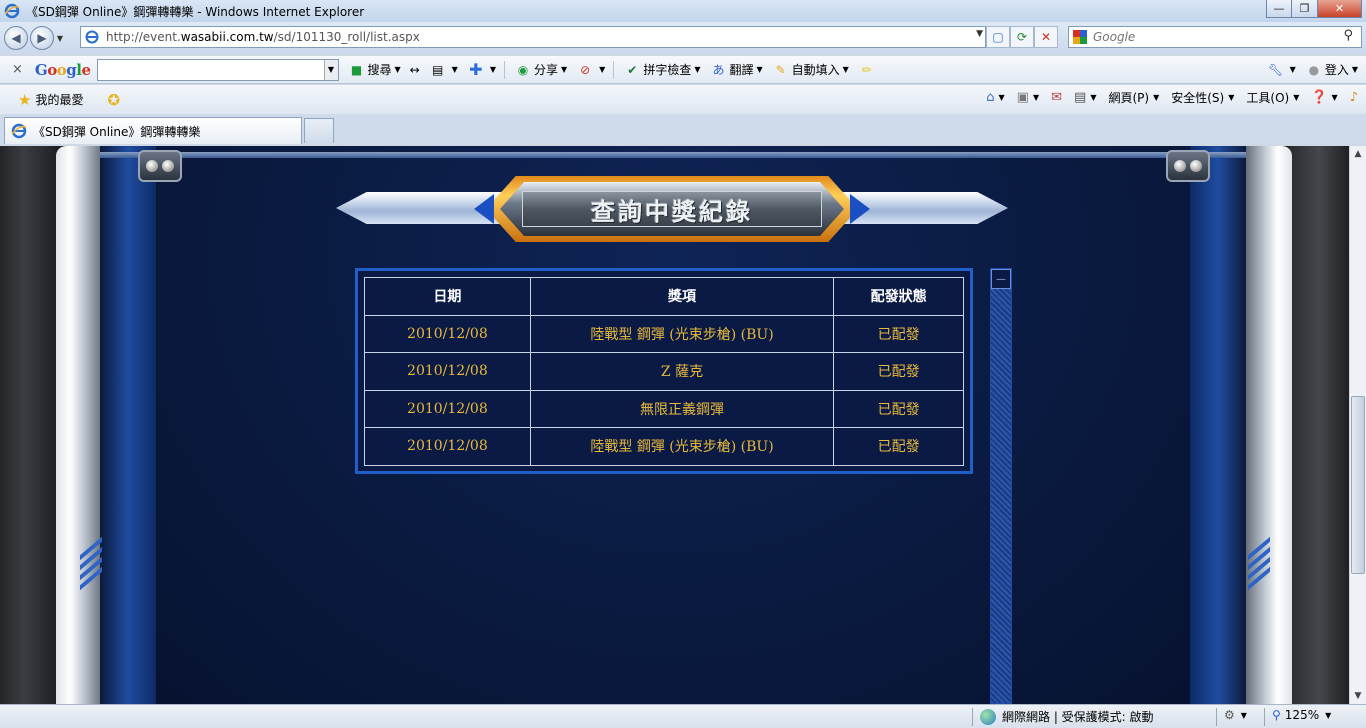 The width and height of the screenshot is (1366, 728). What do you see at coordinates (16, 38) in the screenshot?
I see `back-button: ◀` at bounding box center [16, 38].